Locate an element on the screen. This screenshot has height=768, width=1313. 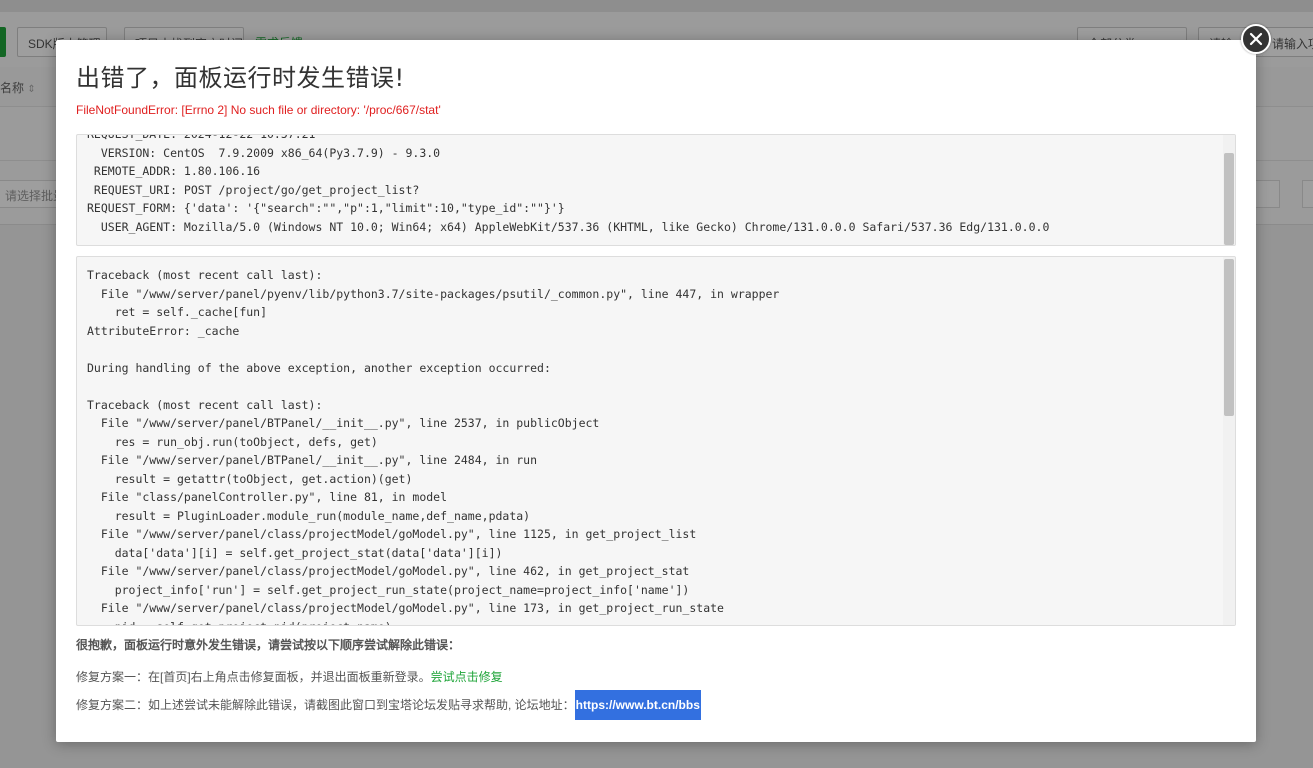
traceback-scrollbar-thumb is located at coordinates (1229, 337).